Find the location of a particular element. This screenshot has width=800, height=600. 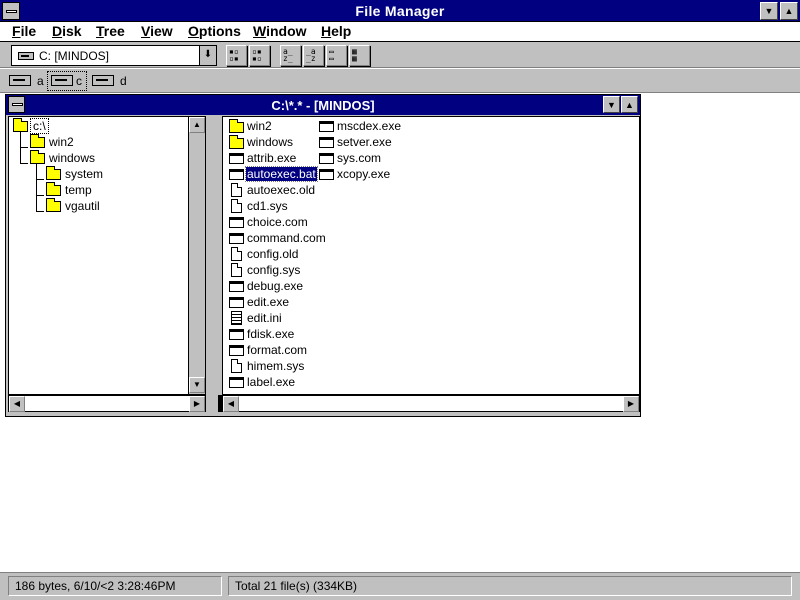

menu-options: Options is located at coordinates (214, 31).